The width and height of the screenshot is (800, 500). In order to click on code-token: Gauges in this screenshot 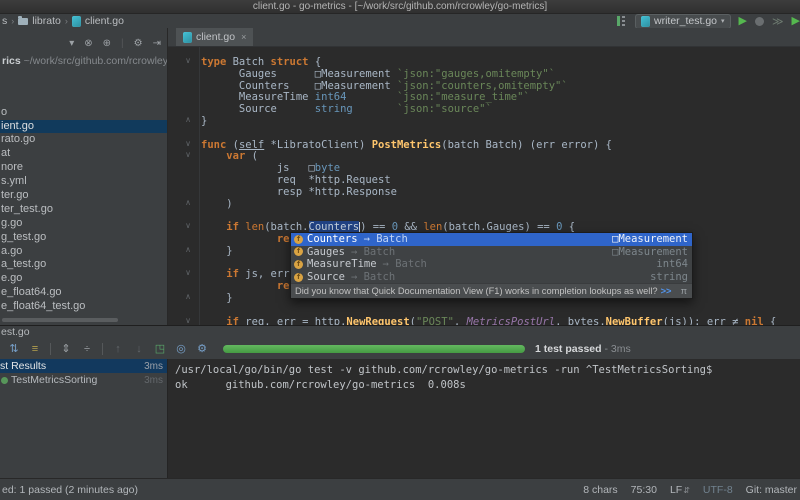, I will do `click(258, 73)`.